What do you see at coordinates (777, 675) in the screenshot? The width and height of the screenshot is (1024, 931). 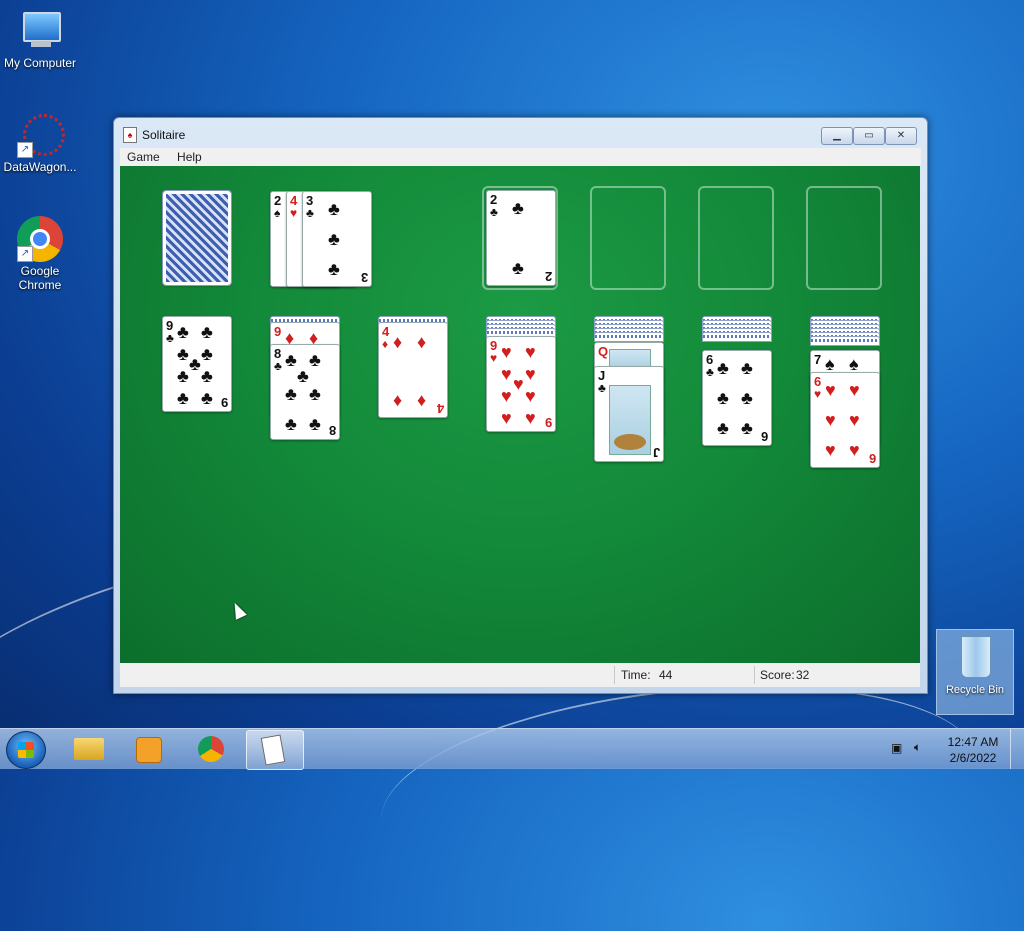 I see `score-label: Score:` at bounding box center [777, 675].